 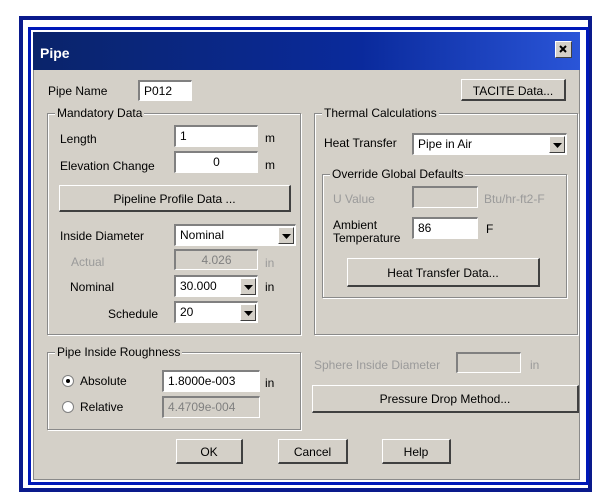 What do you see at coordinates (211, 381) in the screenshot?
I see `absolute-input: 1.8000e-003` at bounding box center [211, 381].